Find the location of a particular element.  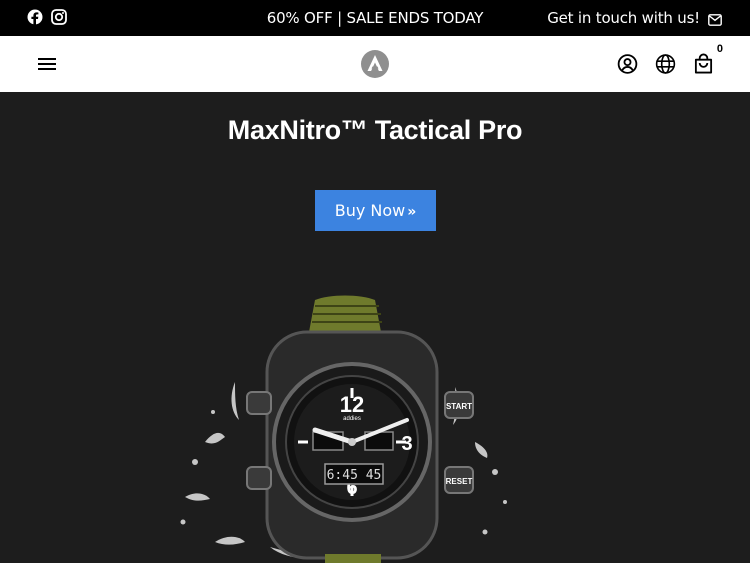

buy-now-button: Buy Now » is located at coordinates (375, 210).